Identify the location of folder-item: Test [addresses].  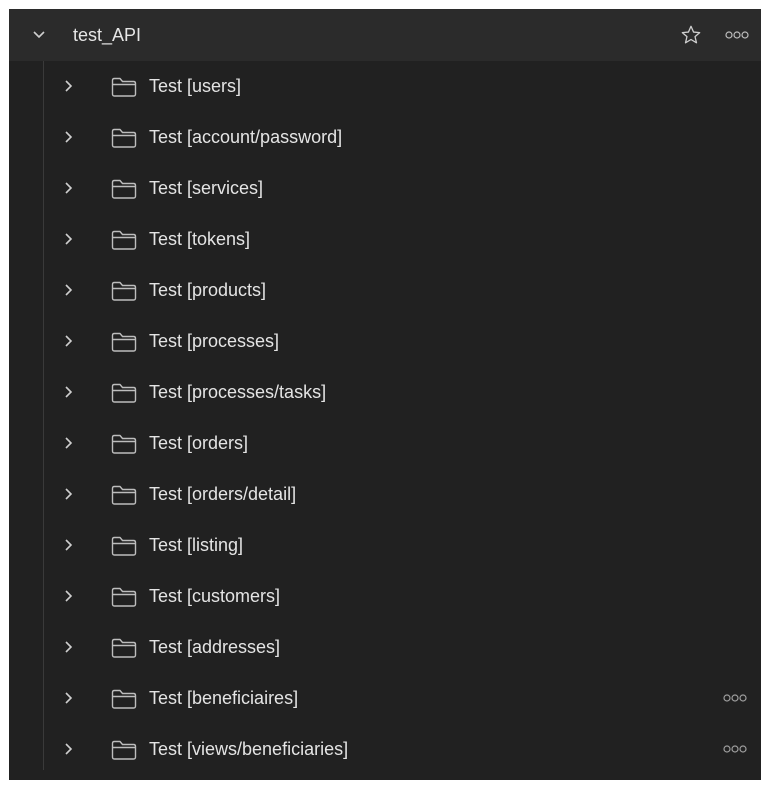
(385, 647).